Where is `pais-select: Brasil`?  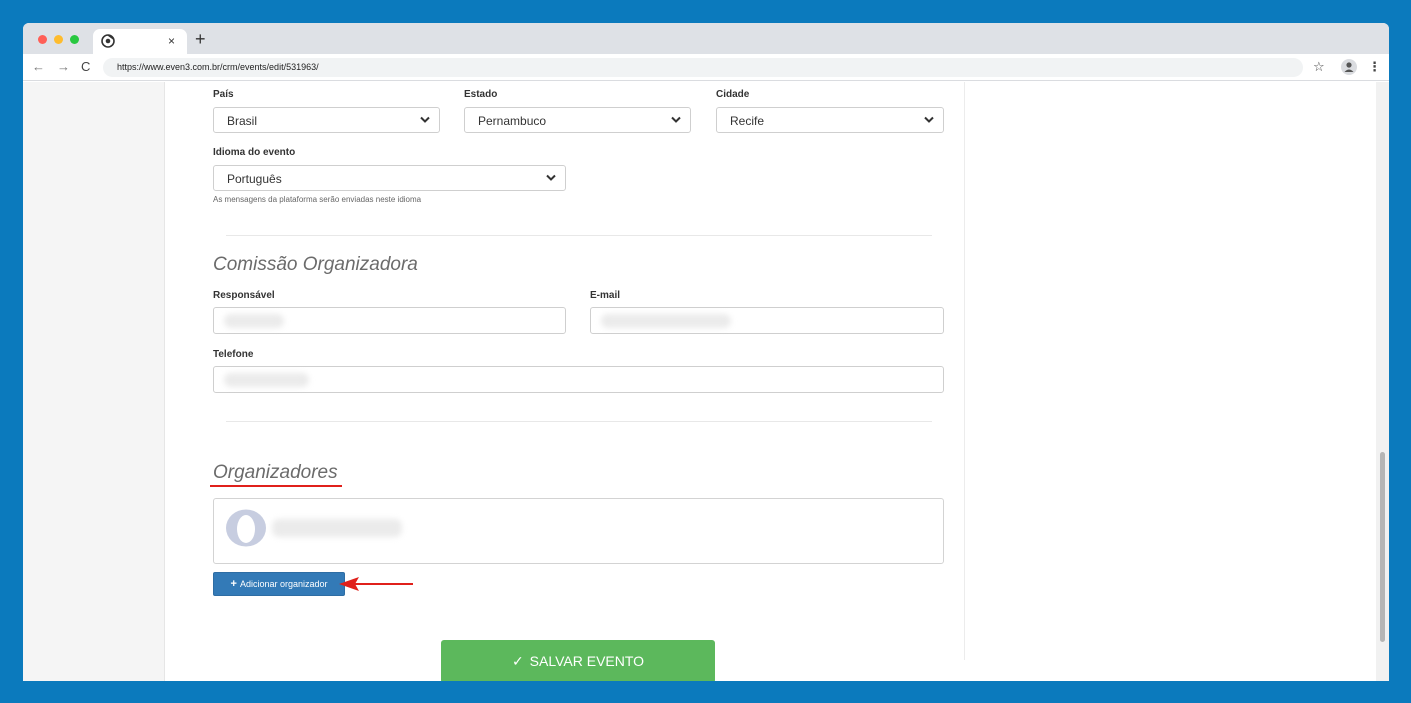
pais-select: Brasil is located at coordinates (326, 120).